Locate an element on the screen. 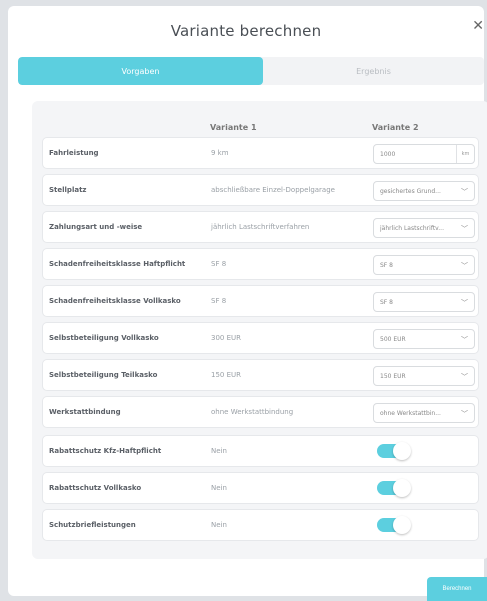 Image resolution: width=487 pixels, height=601 pixels. row-fahrleistung: Fahrleistung 9 km 1000 km is located at coordinates (260, 153).